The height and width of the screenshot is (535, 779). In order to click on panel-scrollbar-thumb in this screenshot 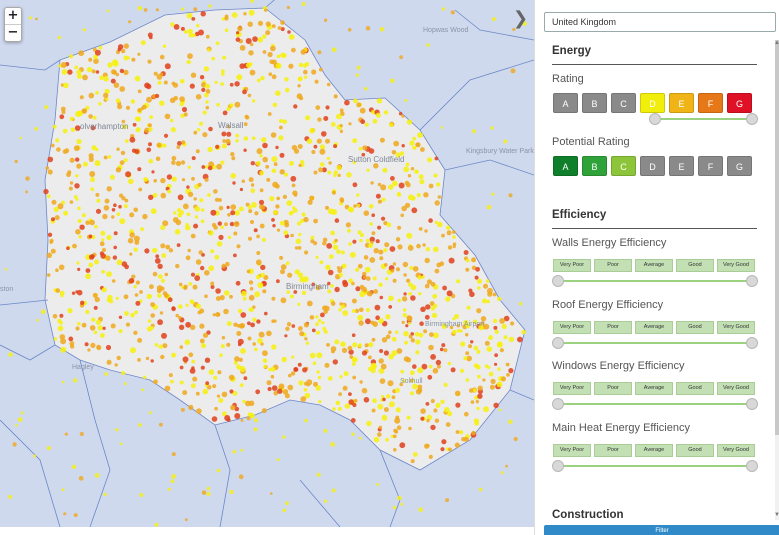, I will do `click(777, 237)`.